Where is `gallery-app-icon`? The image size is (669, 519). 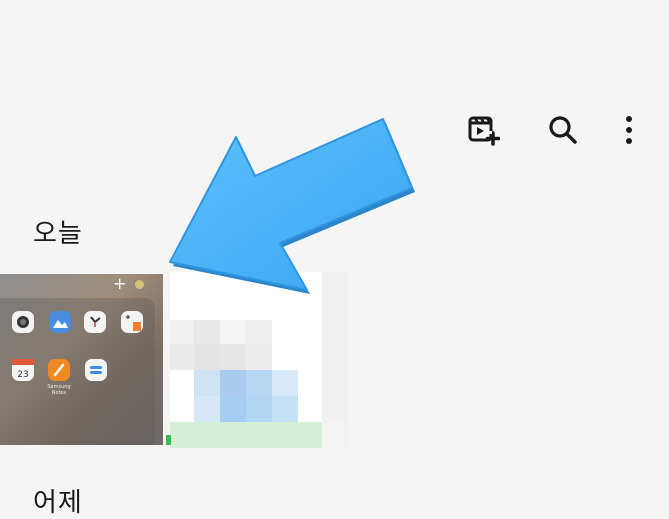
gallery-app-icon is located at coordinates (60, 322).